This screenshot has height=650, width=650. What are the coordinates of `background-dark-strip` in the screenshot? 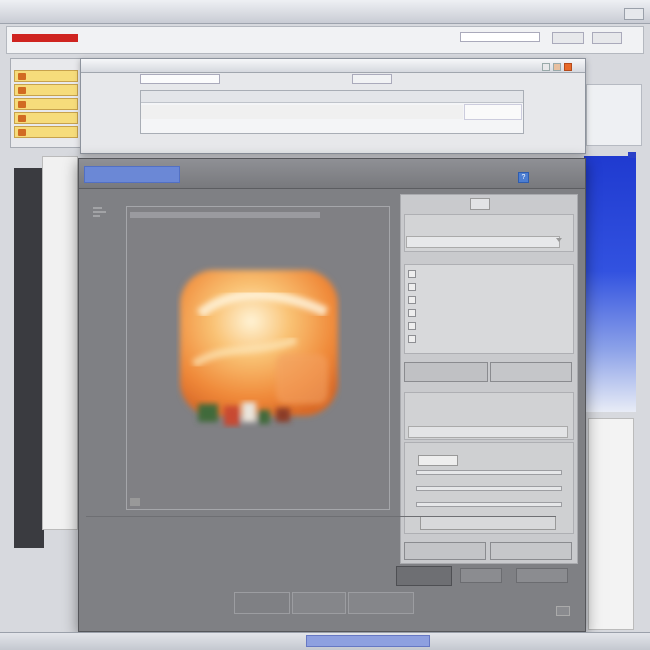 It's located at (29, 358).